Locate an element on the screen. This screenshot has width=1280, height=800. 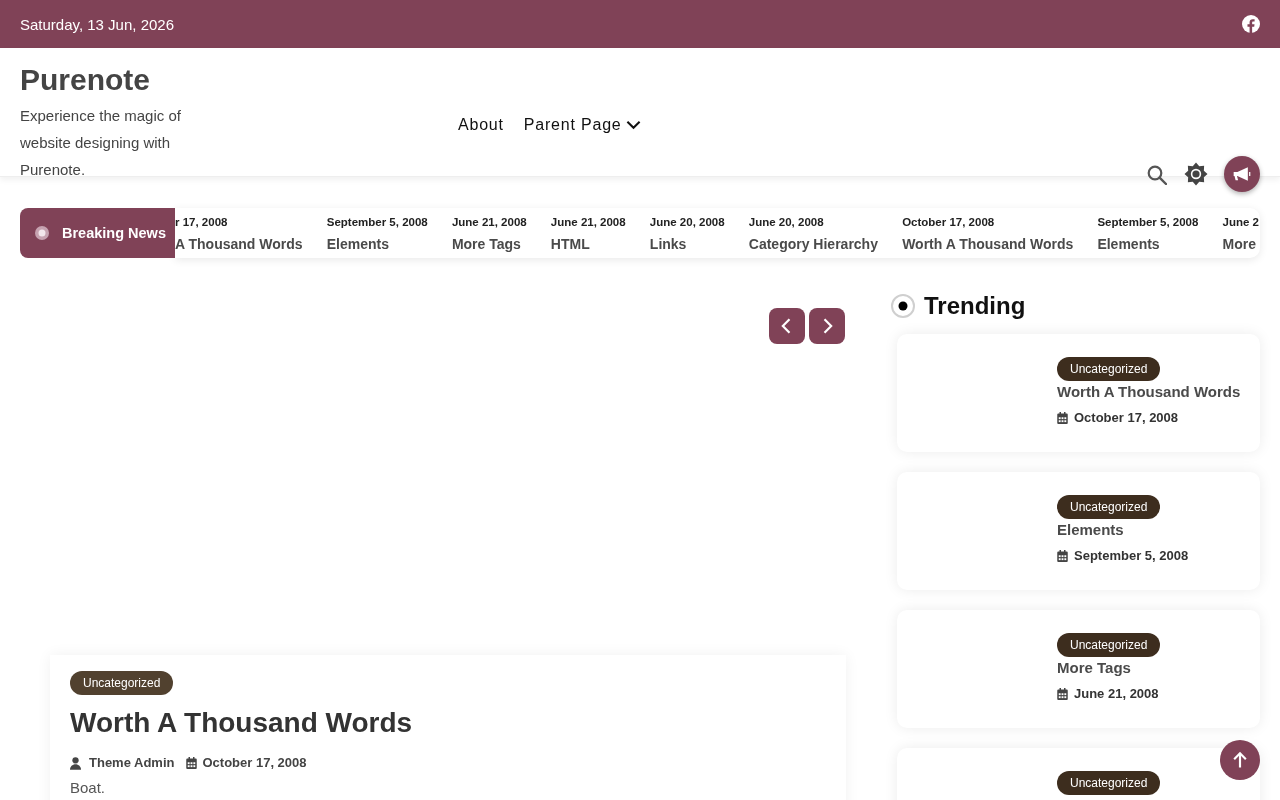
post-excerpt: Boat. is located at coordinates (88, 788).